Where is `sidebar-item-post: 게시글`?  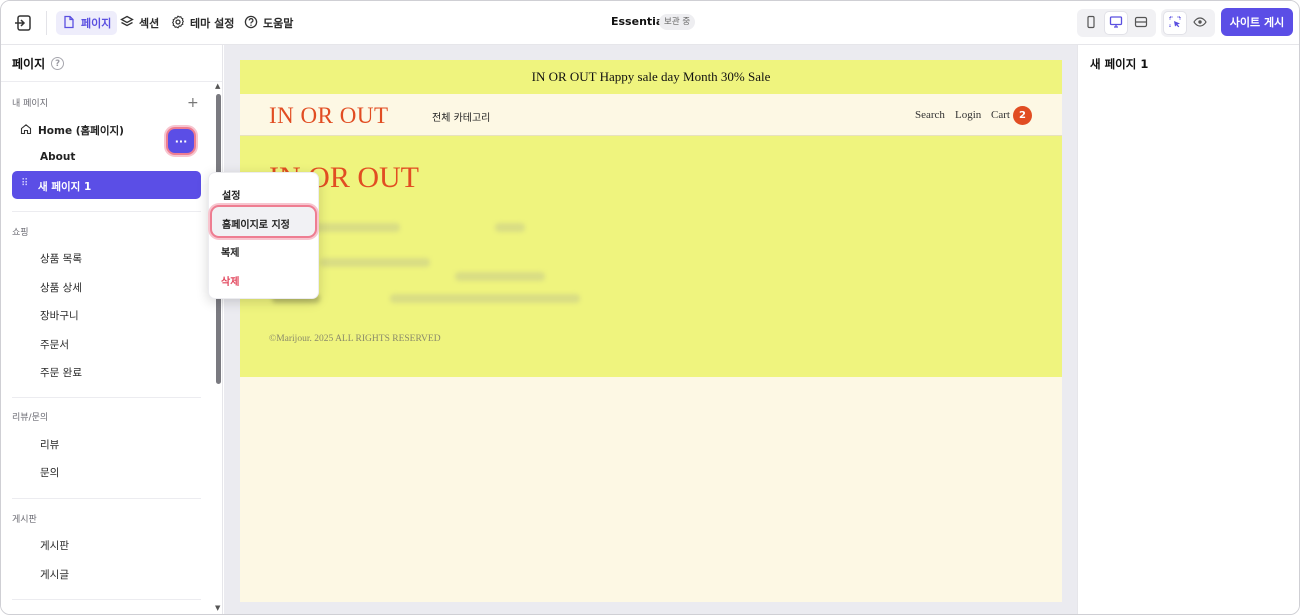
sidebar-item-post: 게시글 is located at coordinates (54, 574).